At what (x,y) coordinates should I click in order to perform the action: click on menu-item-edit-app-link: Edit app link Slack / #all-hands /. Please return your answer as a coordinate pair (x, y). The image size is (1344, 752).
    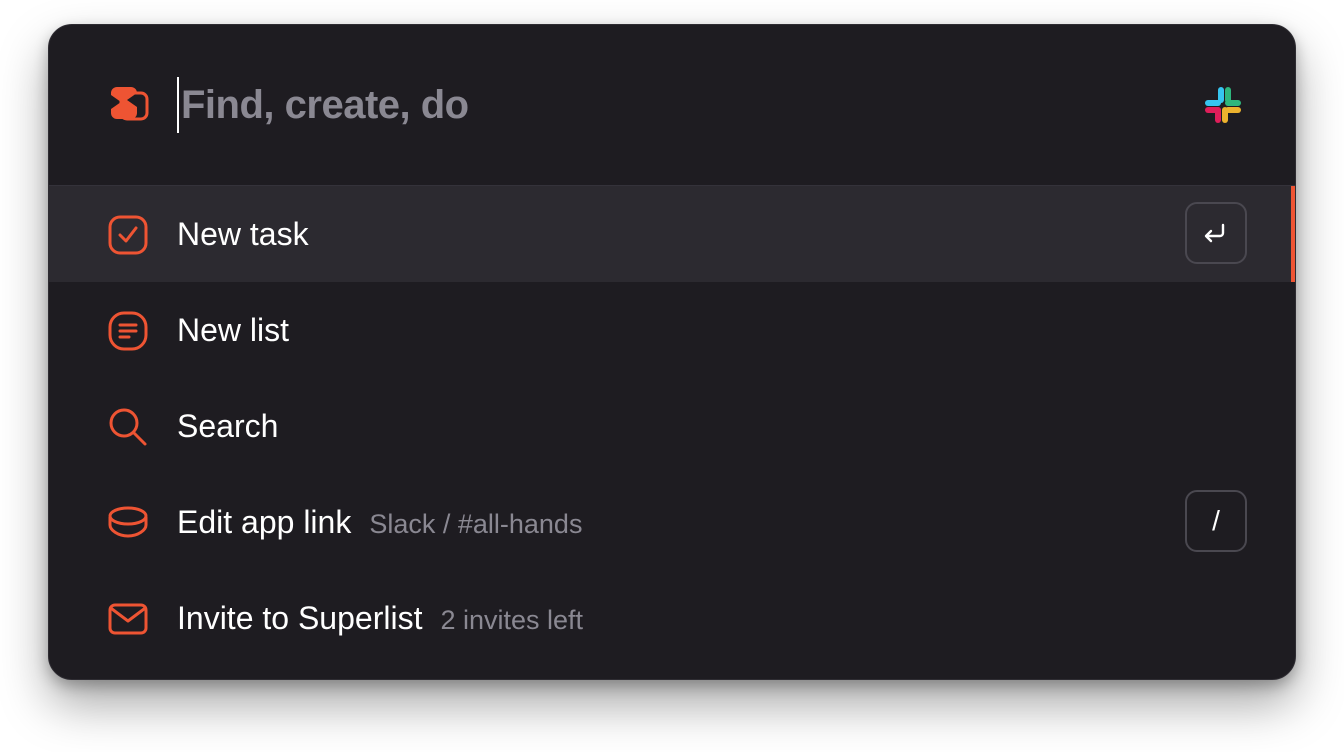
    Looking at the image, I should click on (672, 522).